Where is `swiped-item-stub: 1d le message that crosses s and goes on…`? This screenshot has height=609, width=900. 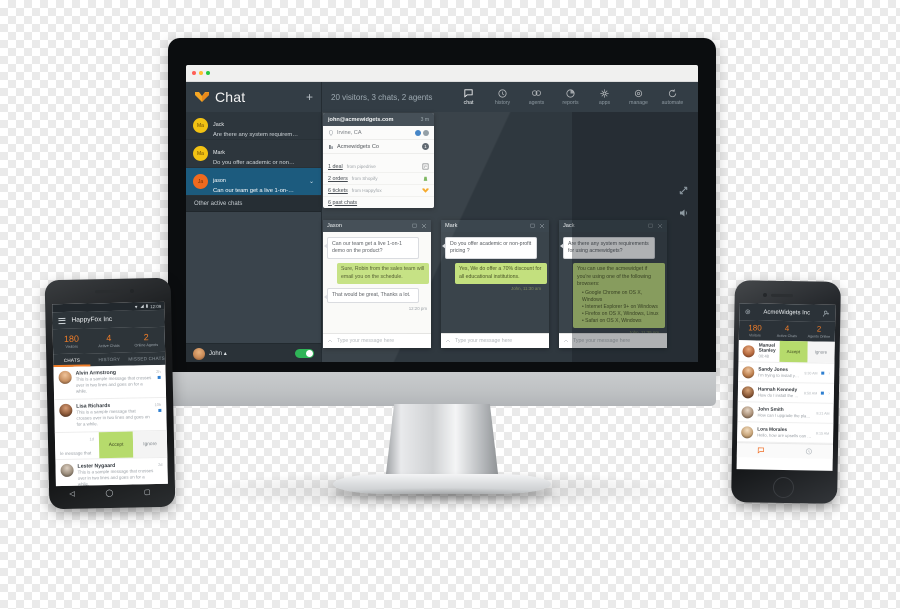 swiped-item-stub: 1d le message that crosses s and goes on… is located at coordinates (77, 445).